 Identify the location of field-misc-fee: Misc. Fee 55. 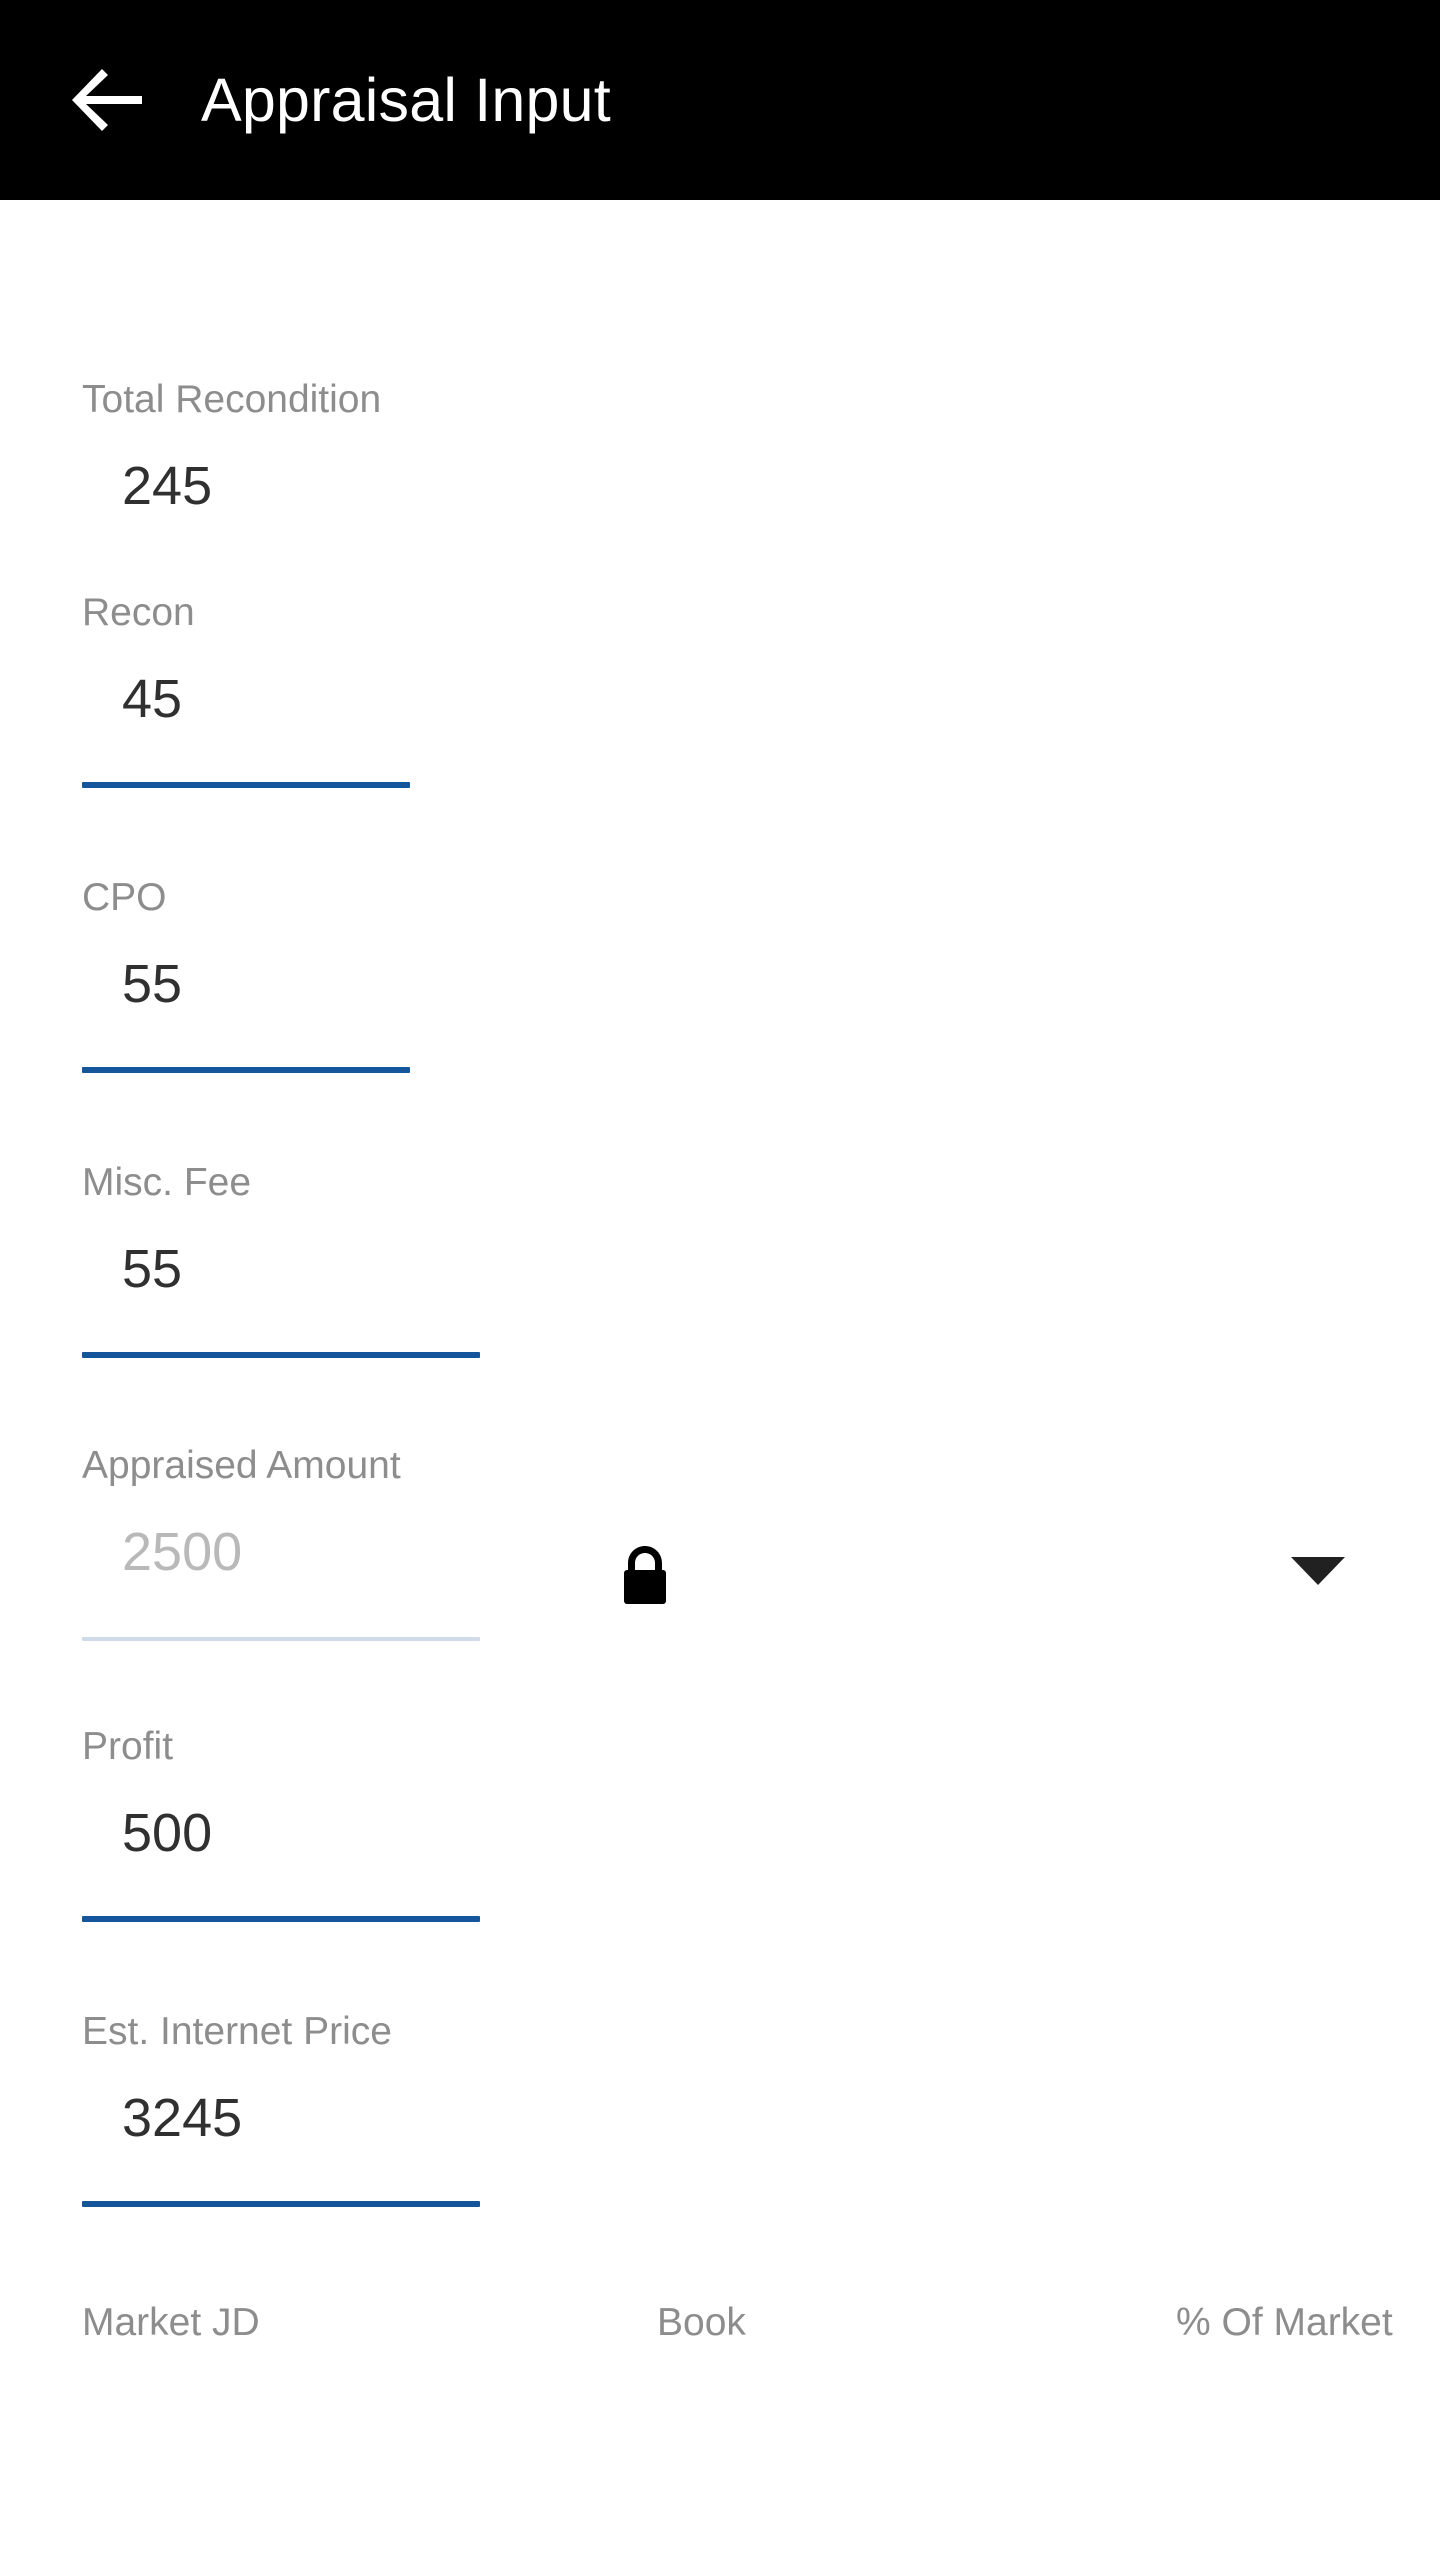
(403, 1260).